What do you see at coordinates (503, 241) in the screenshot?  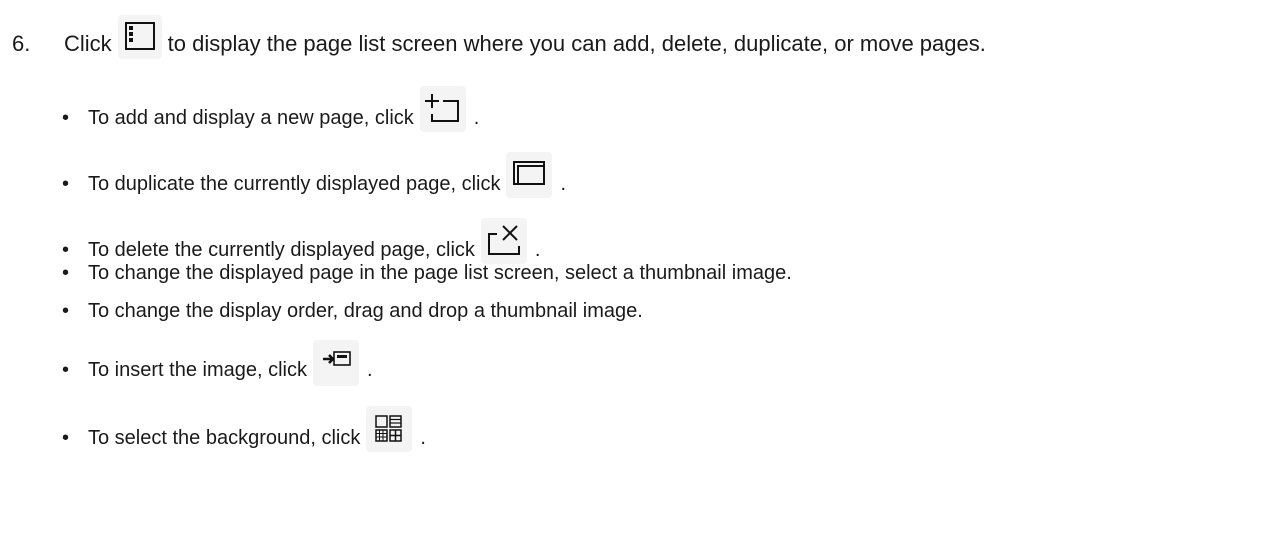 I see `delete-page-icon` at bounding box center [503, 241].